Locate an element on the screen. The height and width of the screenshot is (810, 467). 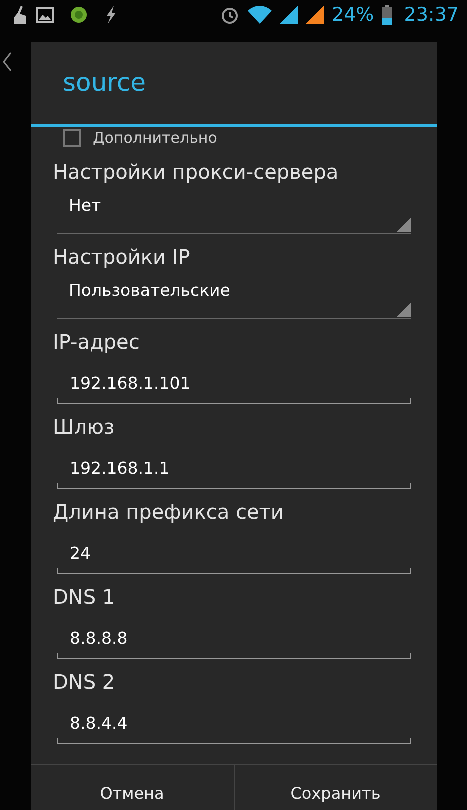
field-label: DNS 1 is located at coordinates (84, 597).